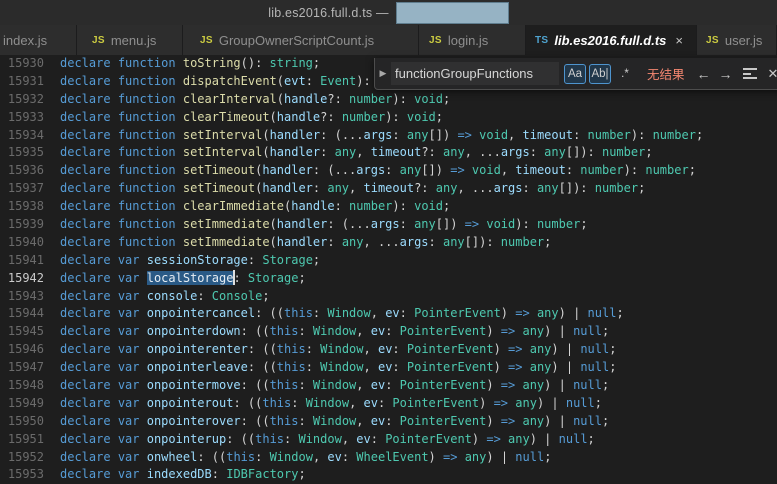  Describe the element at coordinates (743, 40) in the screenshot. I see `tab-label: user.js` at that location.